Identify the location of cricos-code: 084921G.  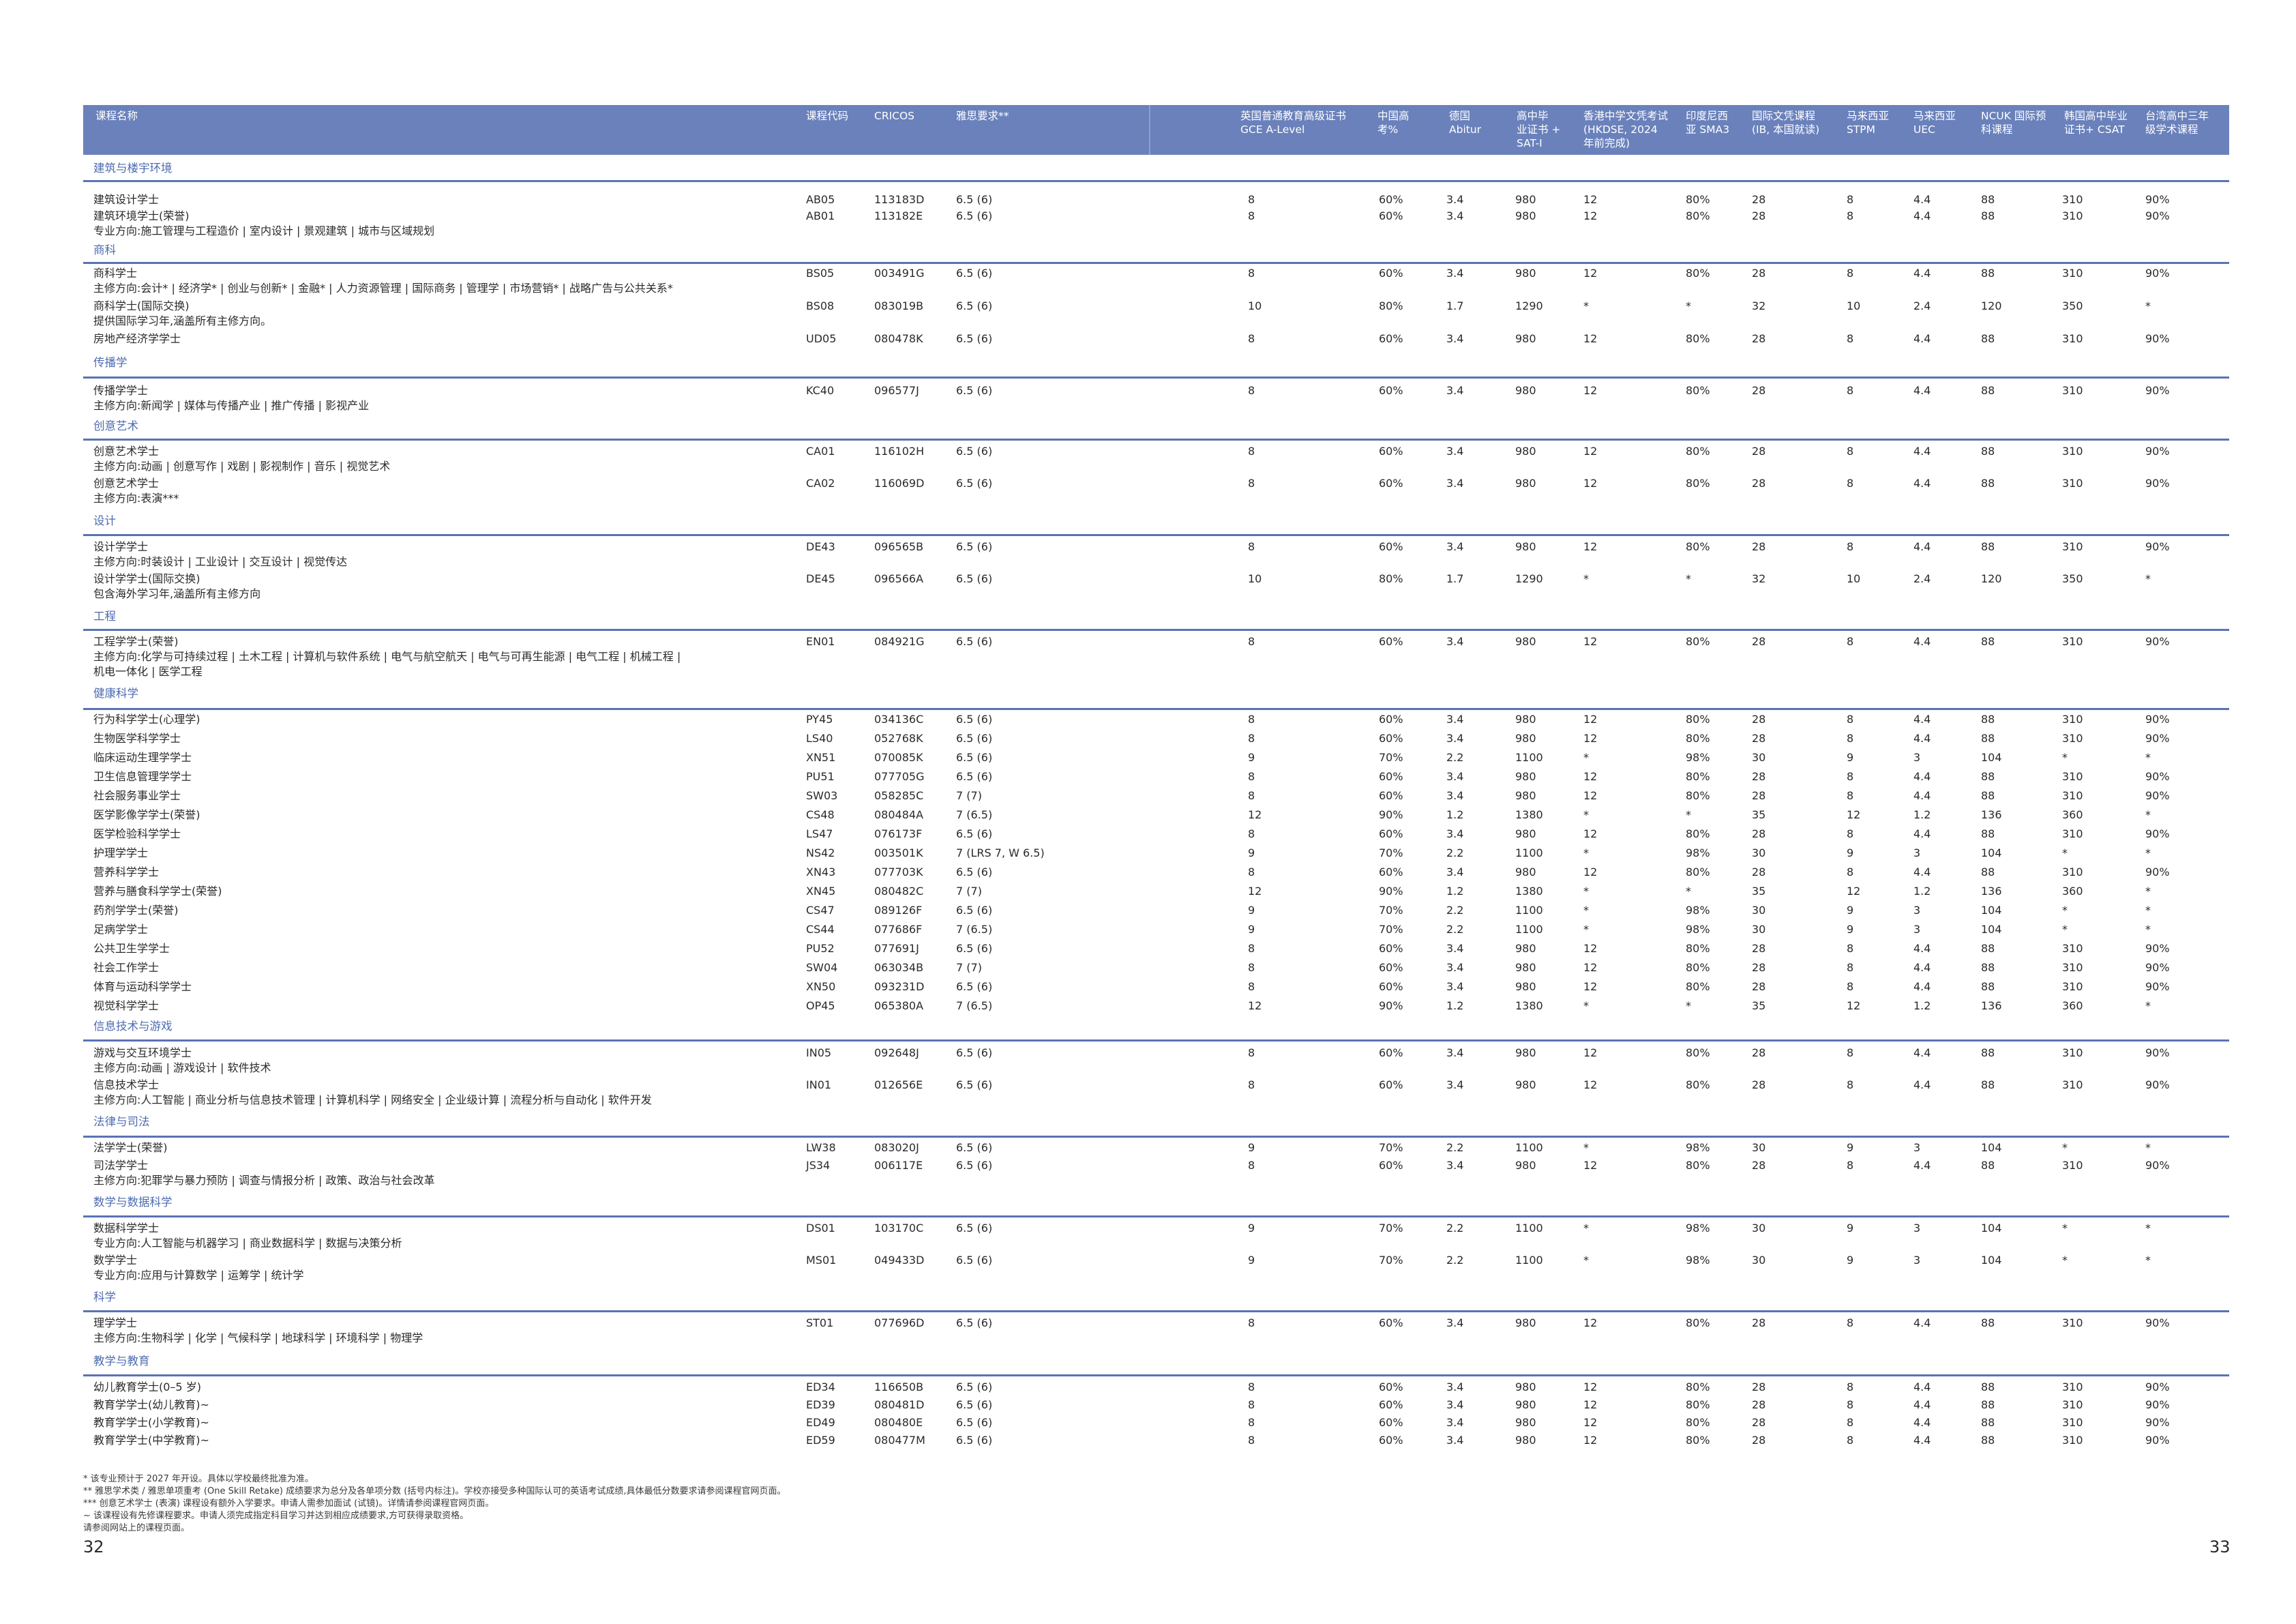
(900, 641).